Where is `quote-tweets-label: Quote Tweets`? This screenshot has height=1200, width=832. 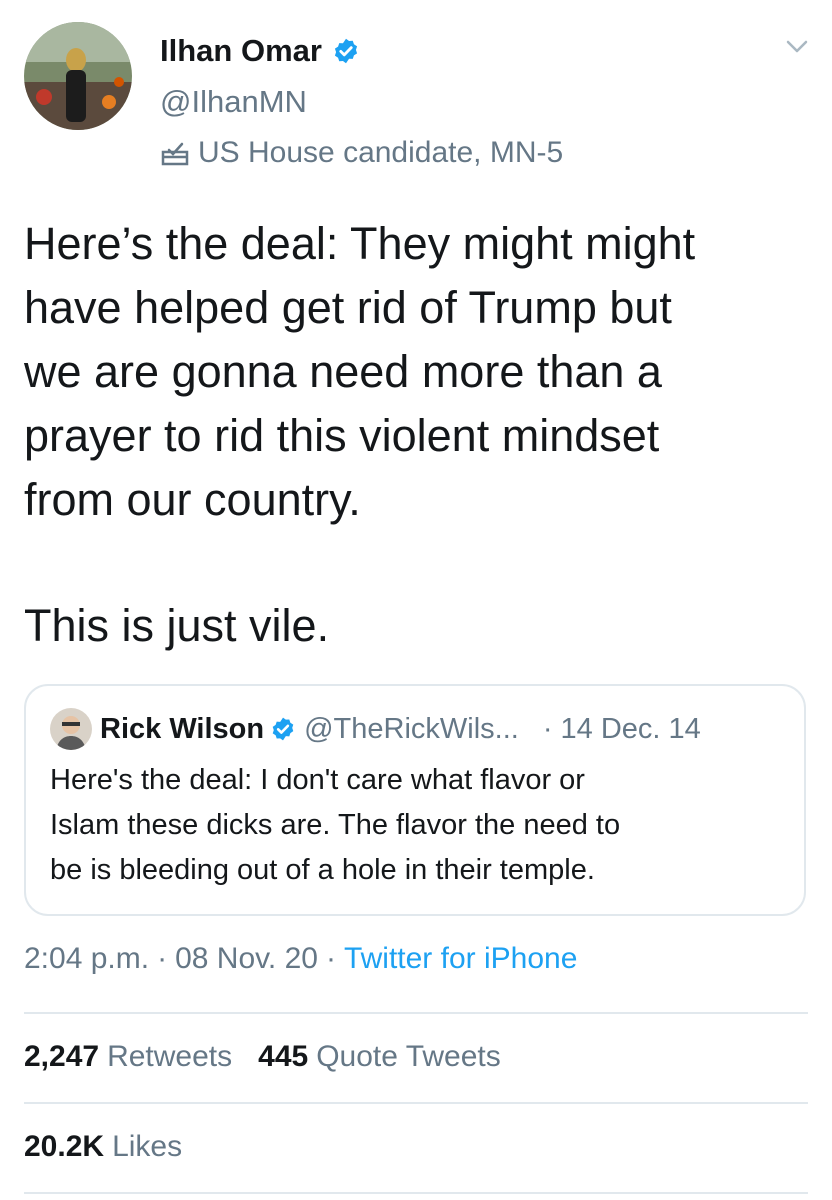 quote-tweets-label: Quote Tweets is located at coordinates (408, 1056).